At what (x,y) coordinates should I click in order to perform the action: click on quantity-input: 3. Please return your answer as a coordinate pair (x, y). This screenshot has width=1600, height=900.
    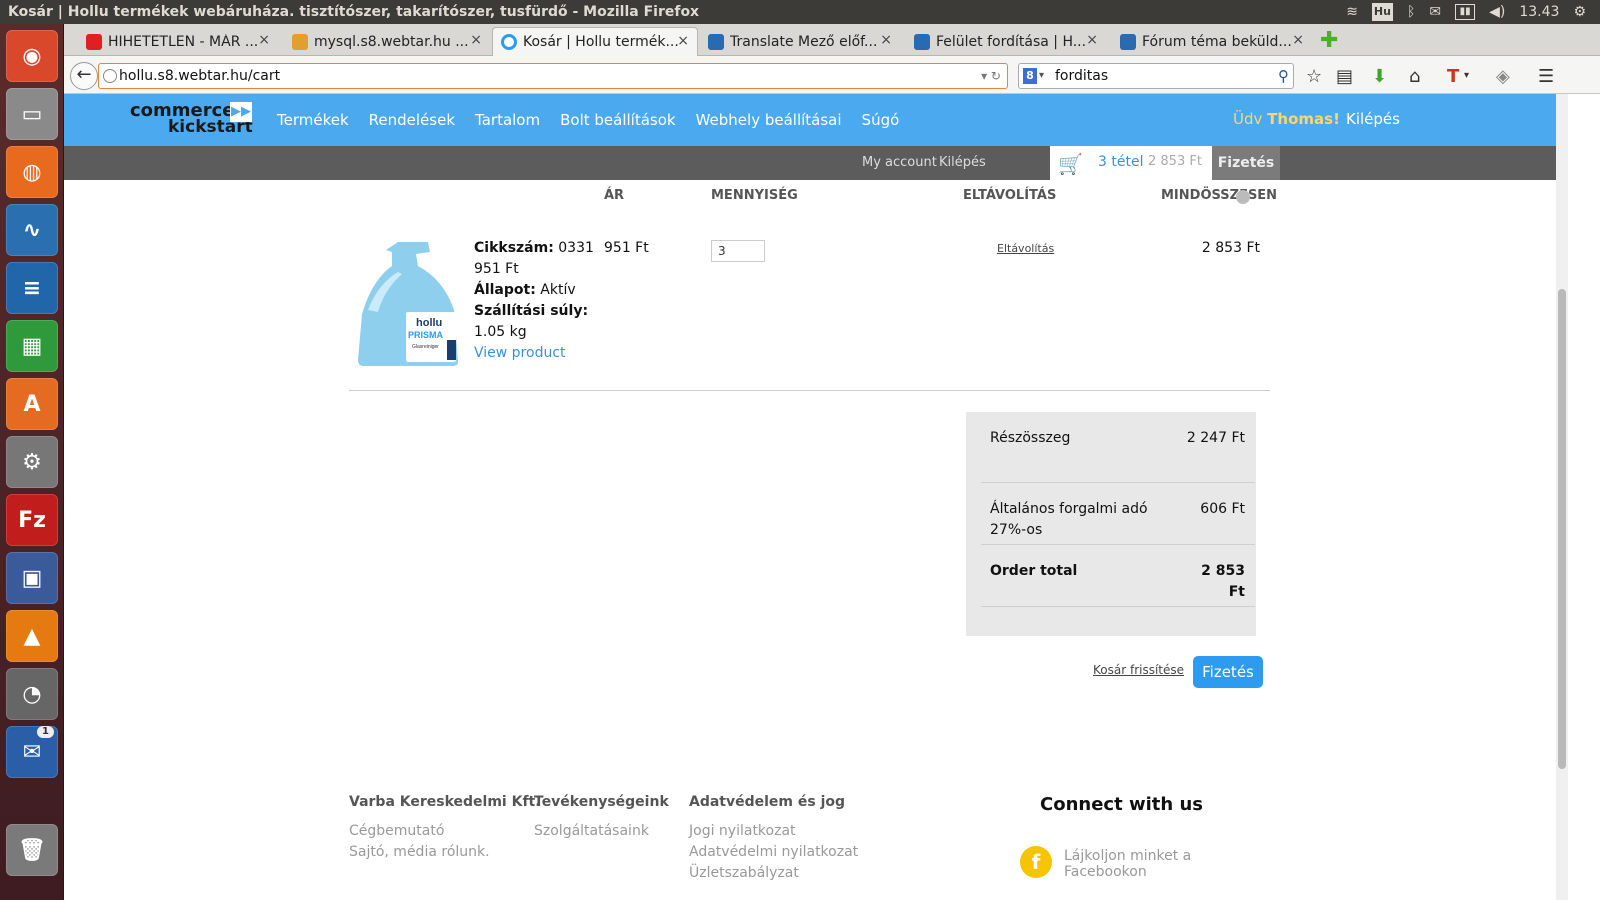
    Looking at the image, I should click on (738, 251).